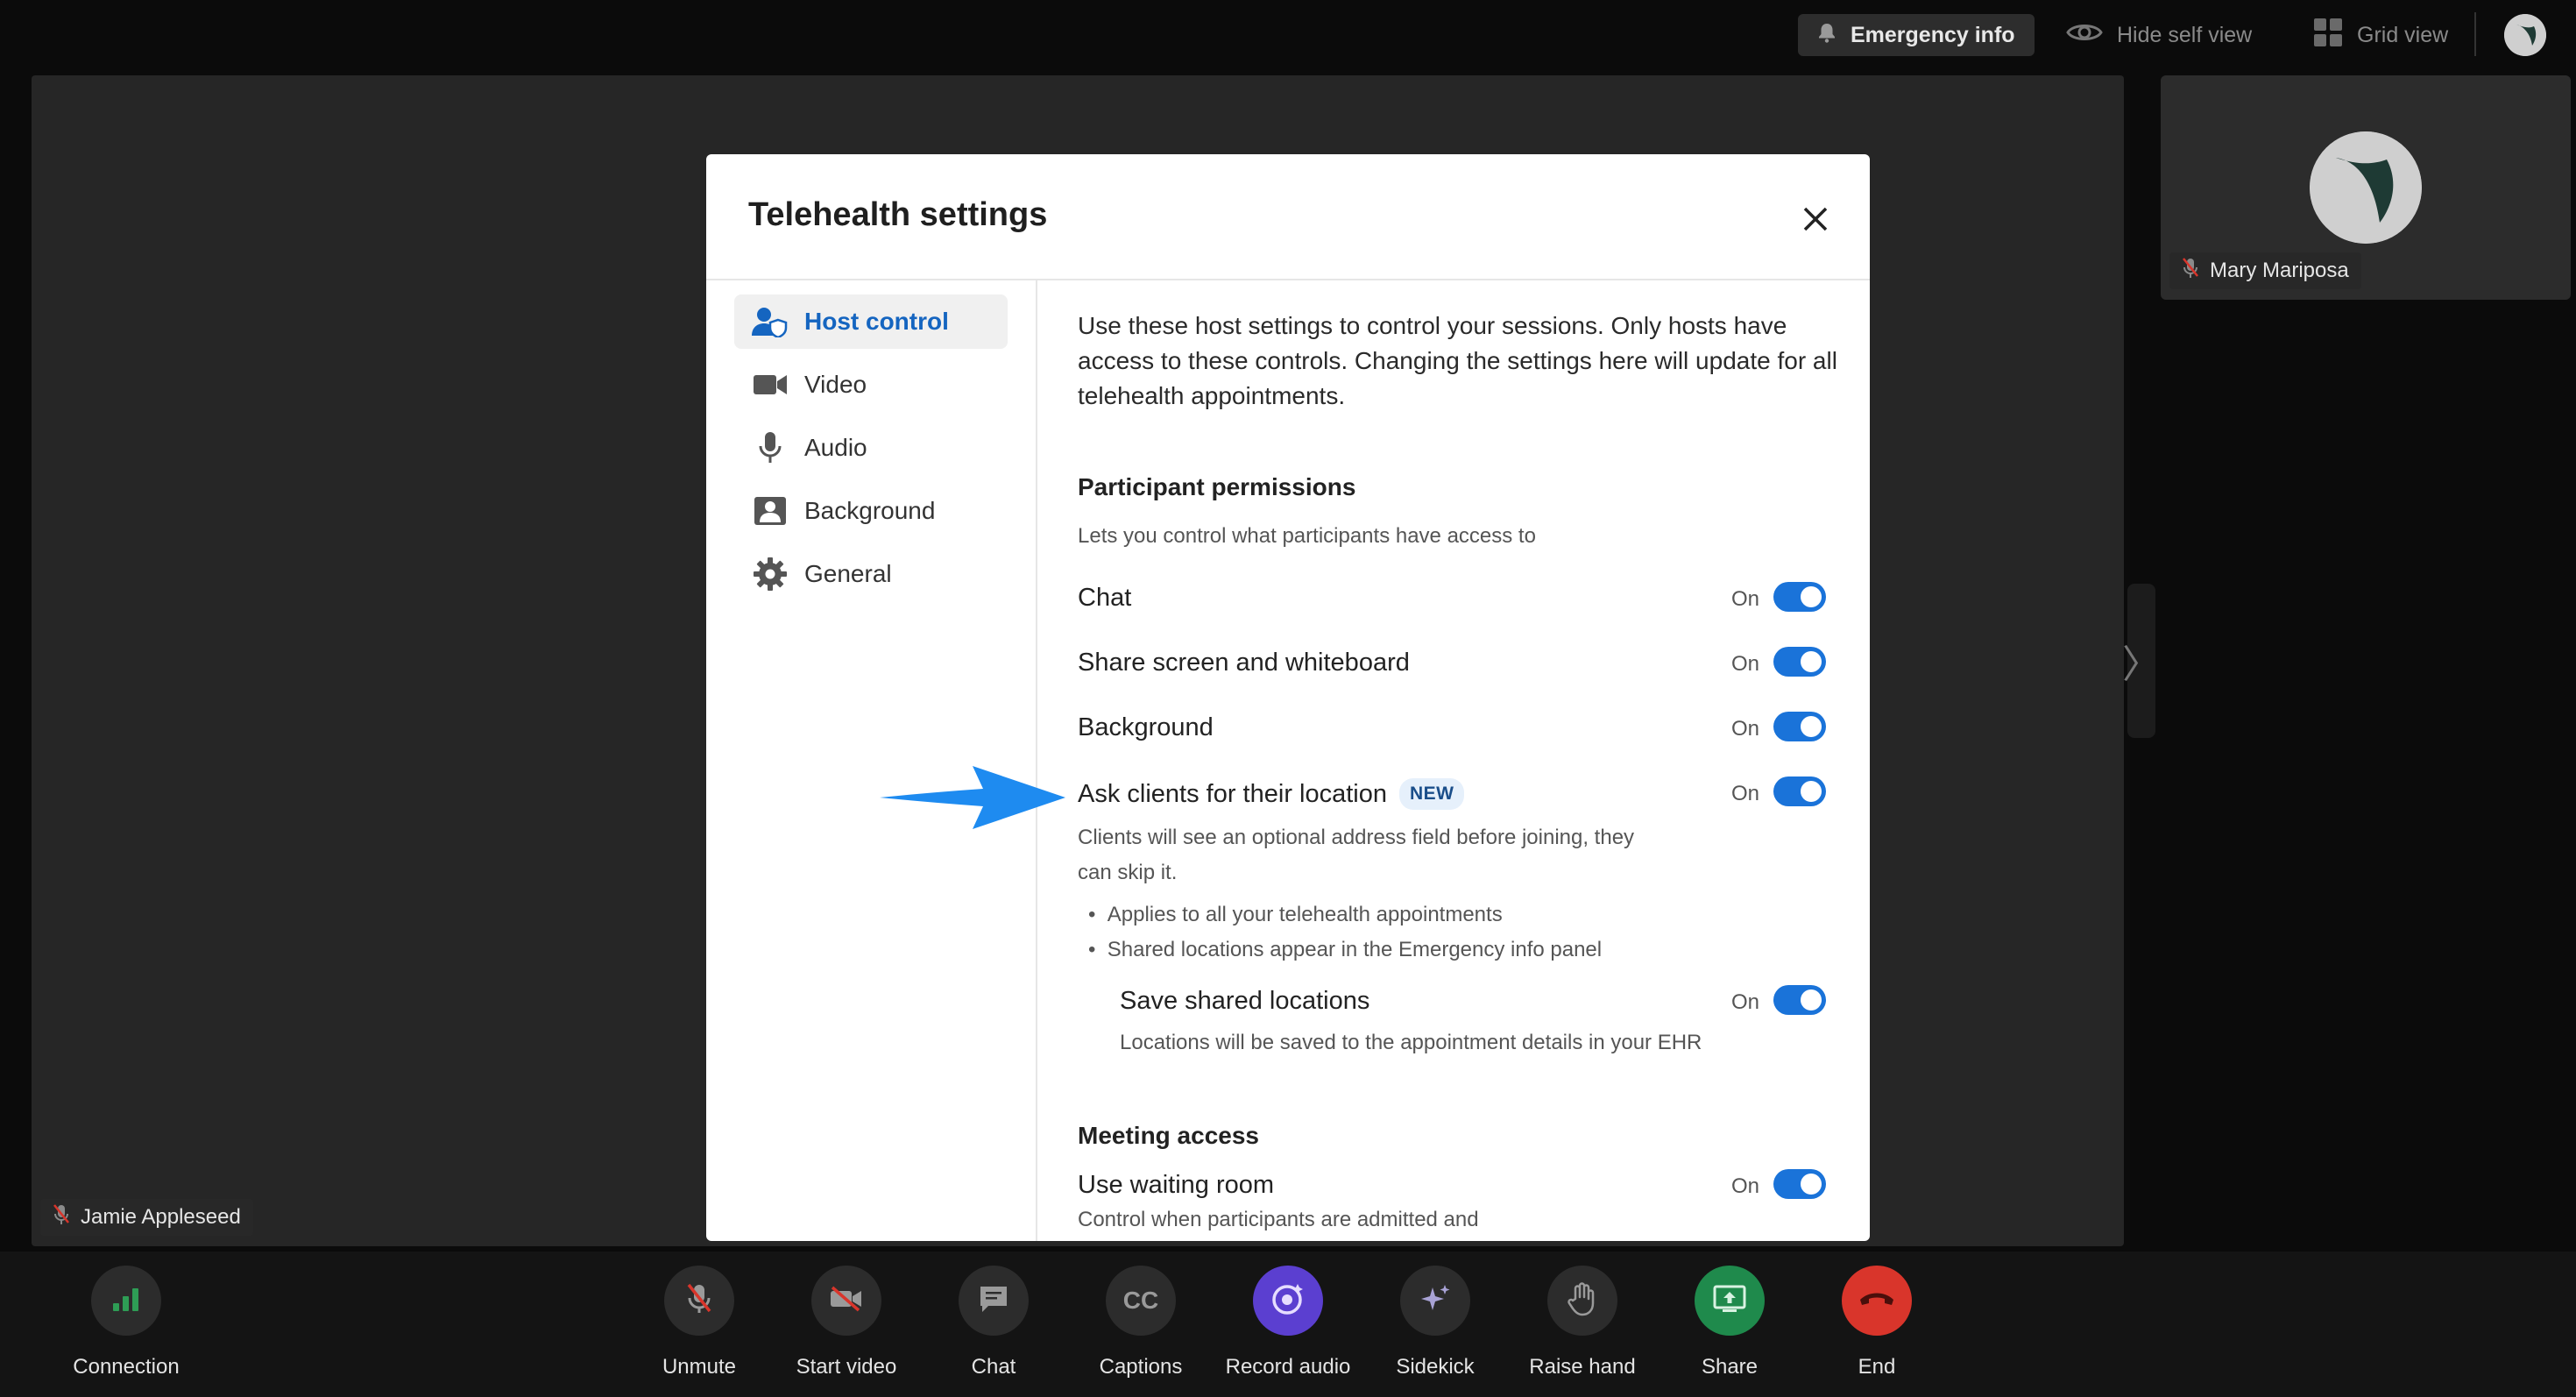 Image resolution: width=2576 pixels, height=1397 pixels. I want to click on local-participant-tag: Jamie Appleseed, so click(146, 1217).